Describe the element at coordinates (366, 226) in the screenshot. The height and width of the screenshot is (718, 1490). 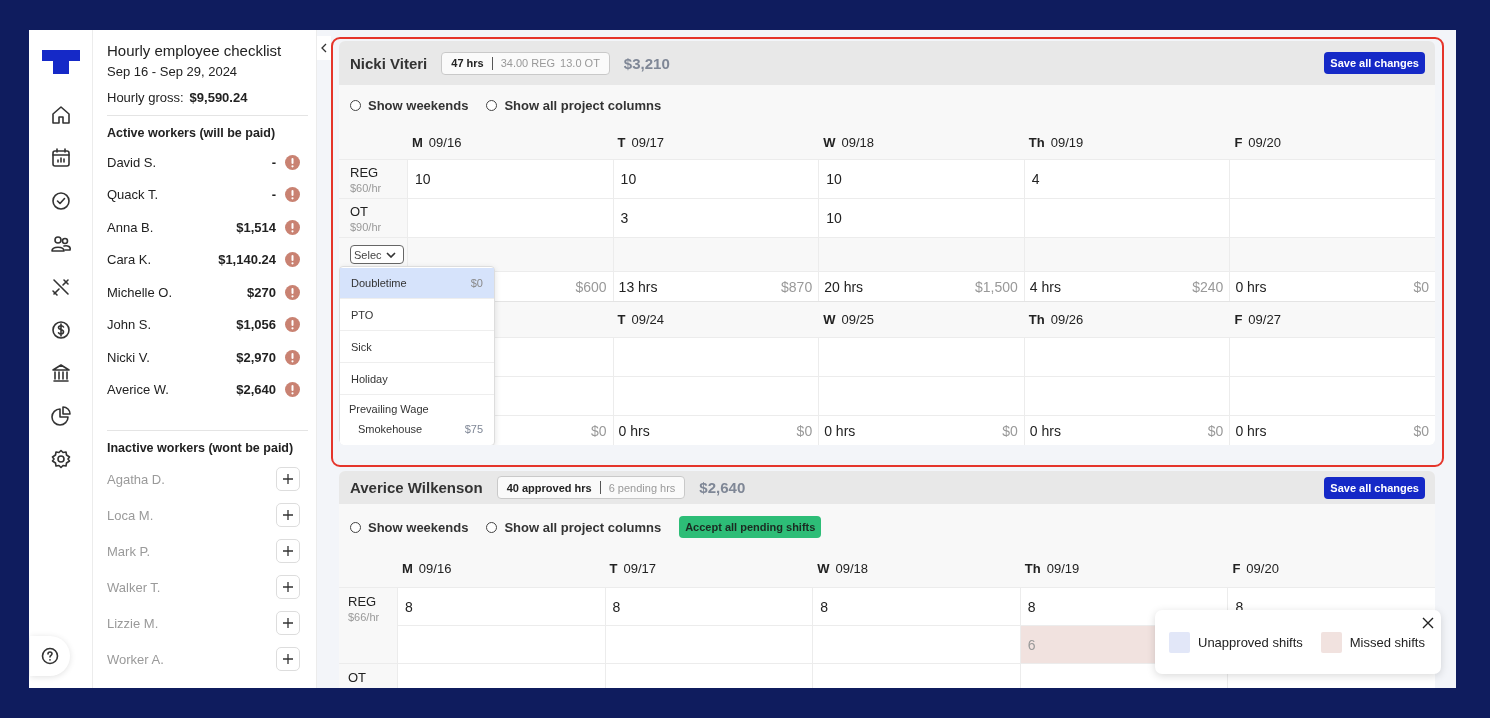
I see `rate-label: $90/hr` at that location.